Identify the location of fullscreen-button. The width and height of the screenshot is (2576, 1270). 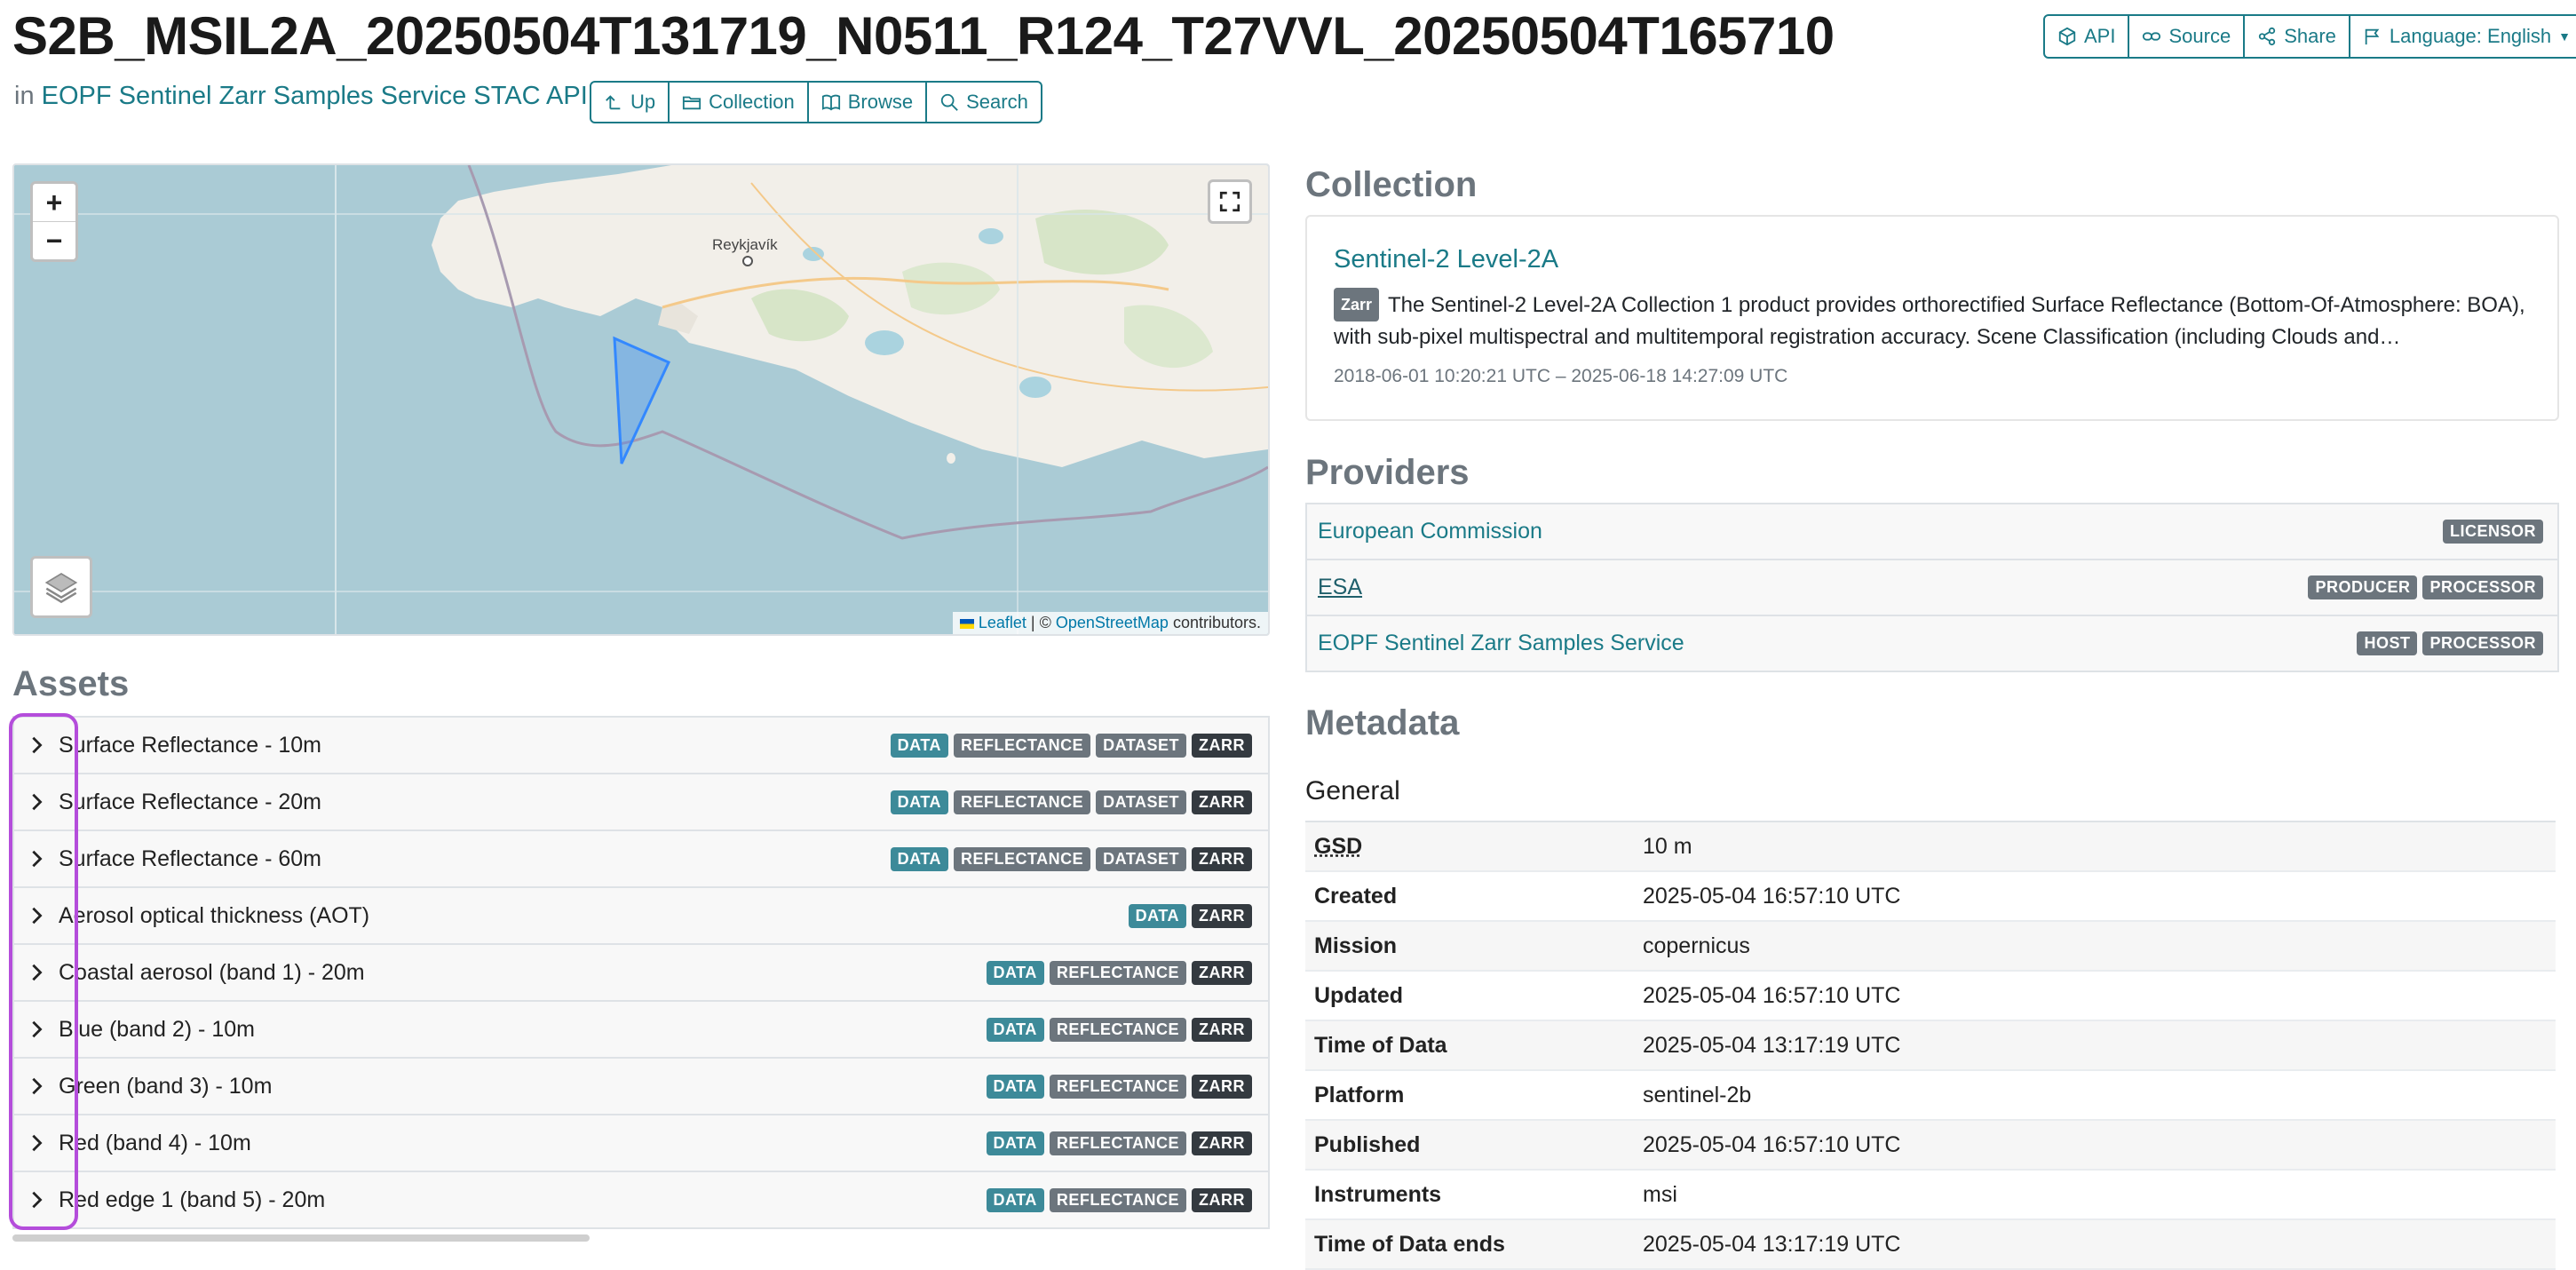
(1230, 201).